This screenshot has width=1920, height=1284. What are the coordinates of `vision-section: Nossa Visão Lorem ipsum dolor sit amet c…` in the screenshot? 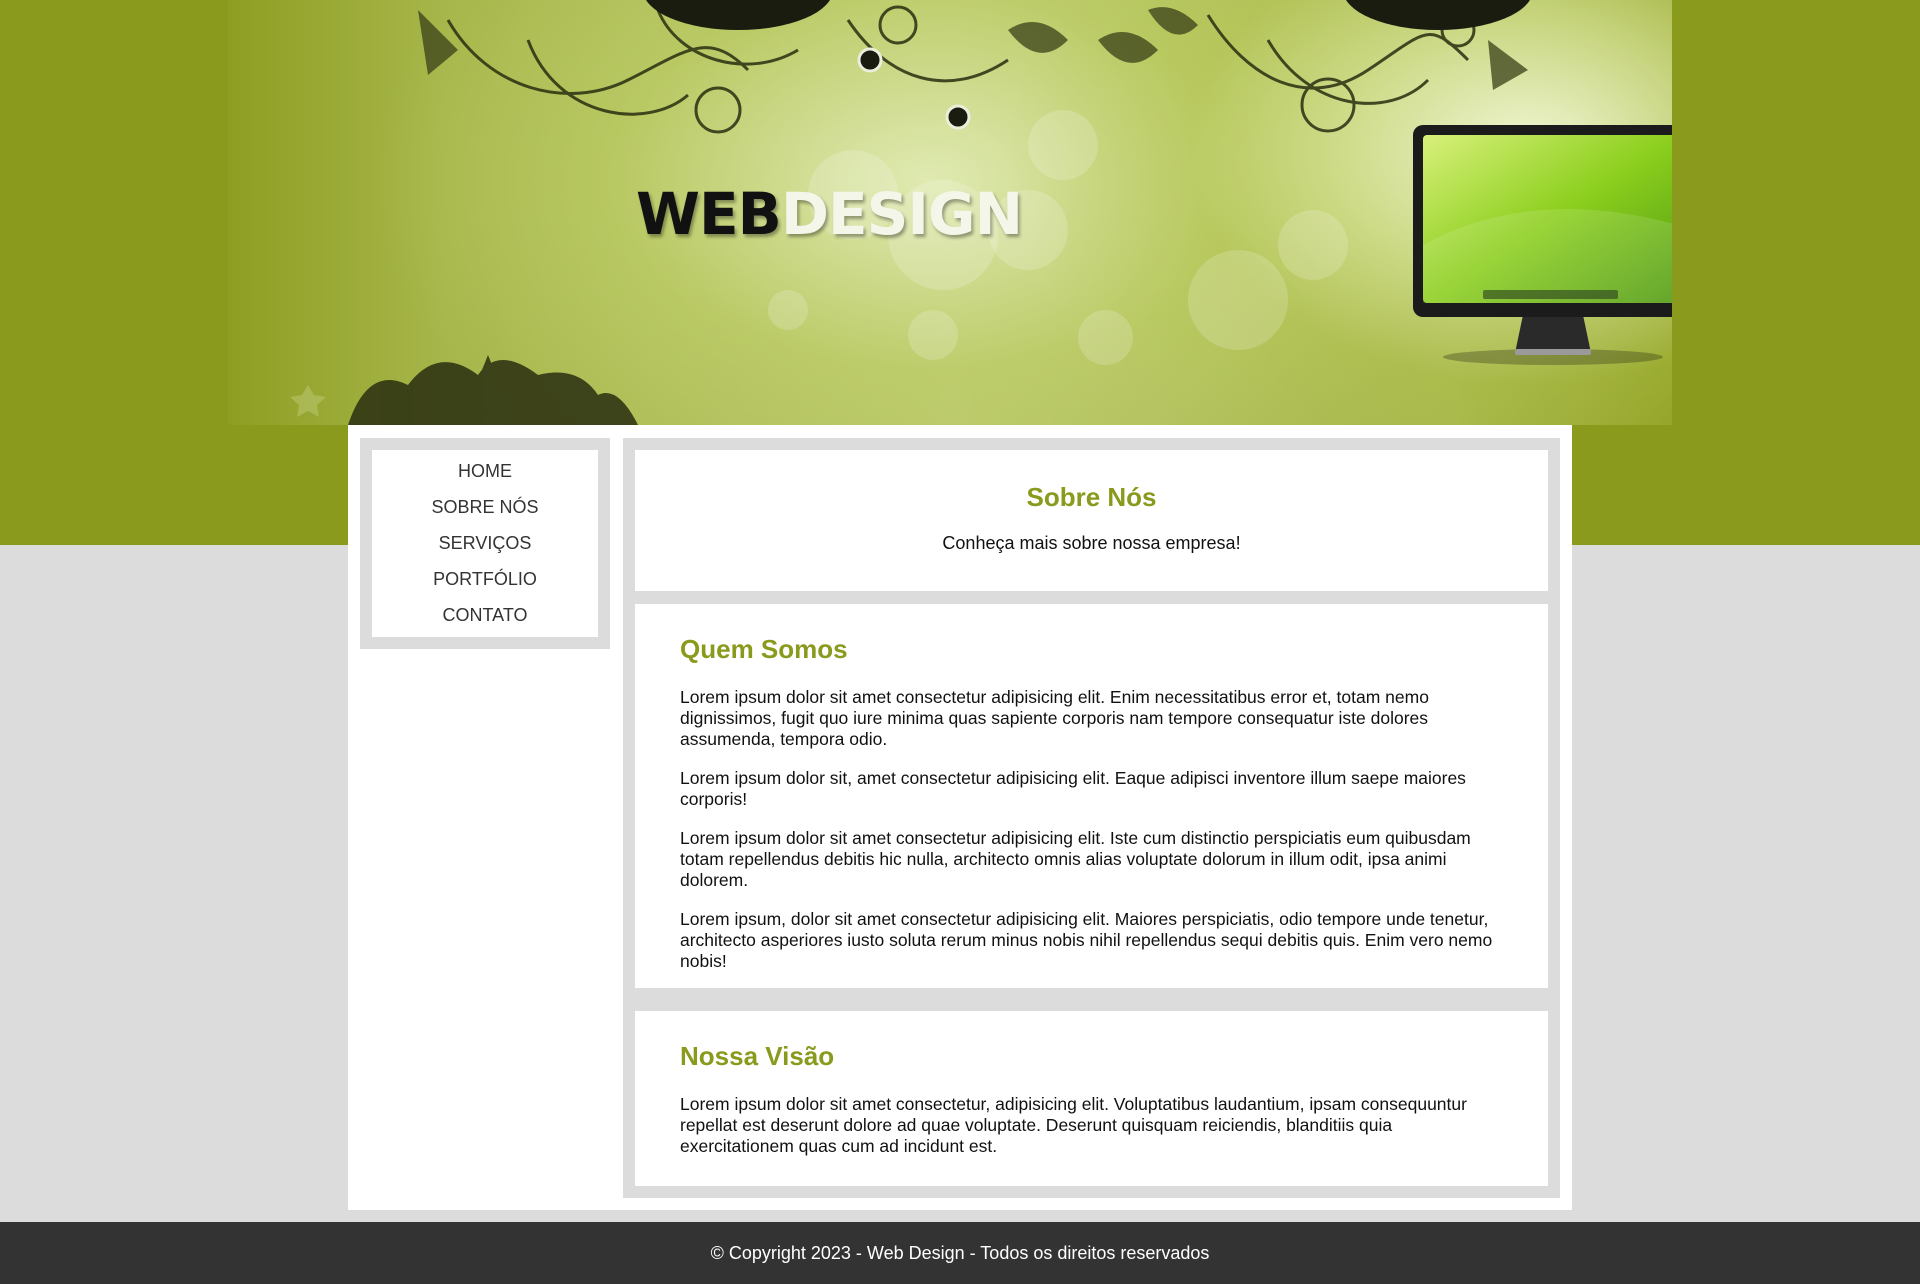 It's located at (1091, 1098).